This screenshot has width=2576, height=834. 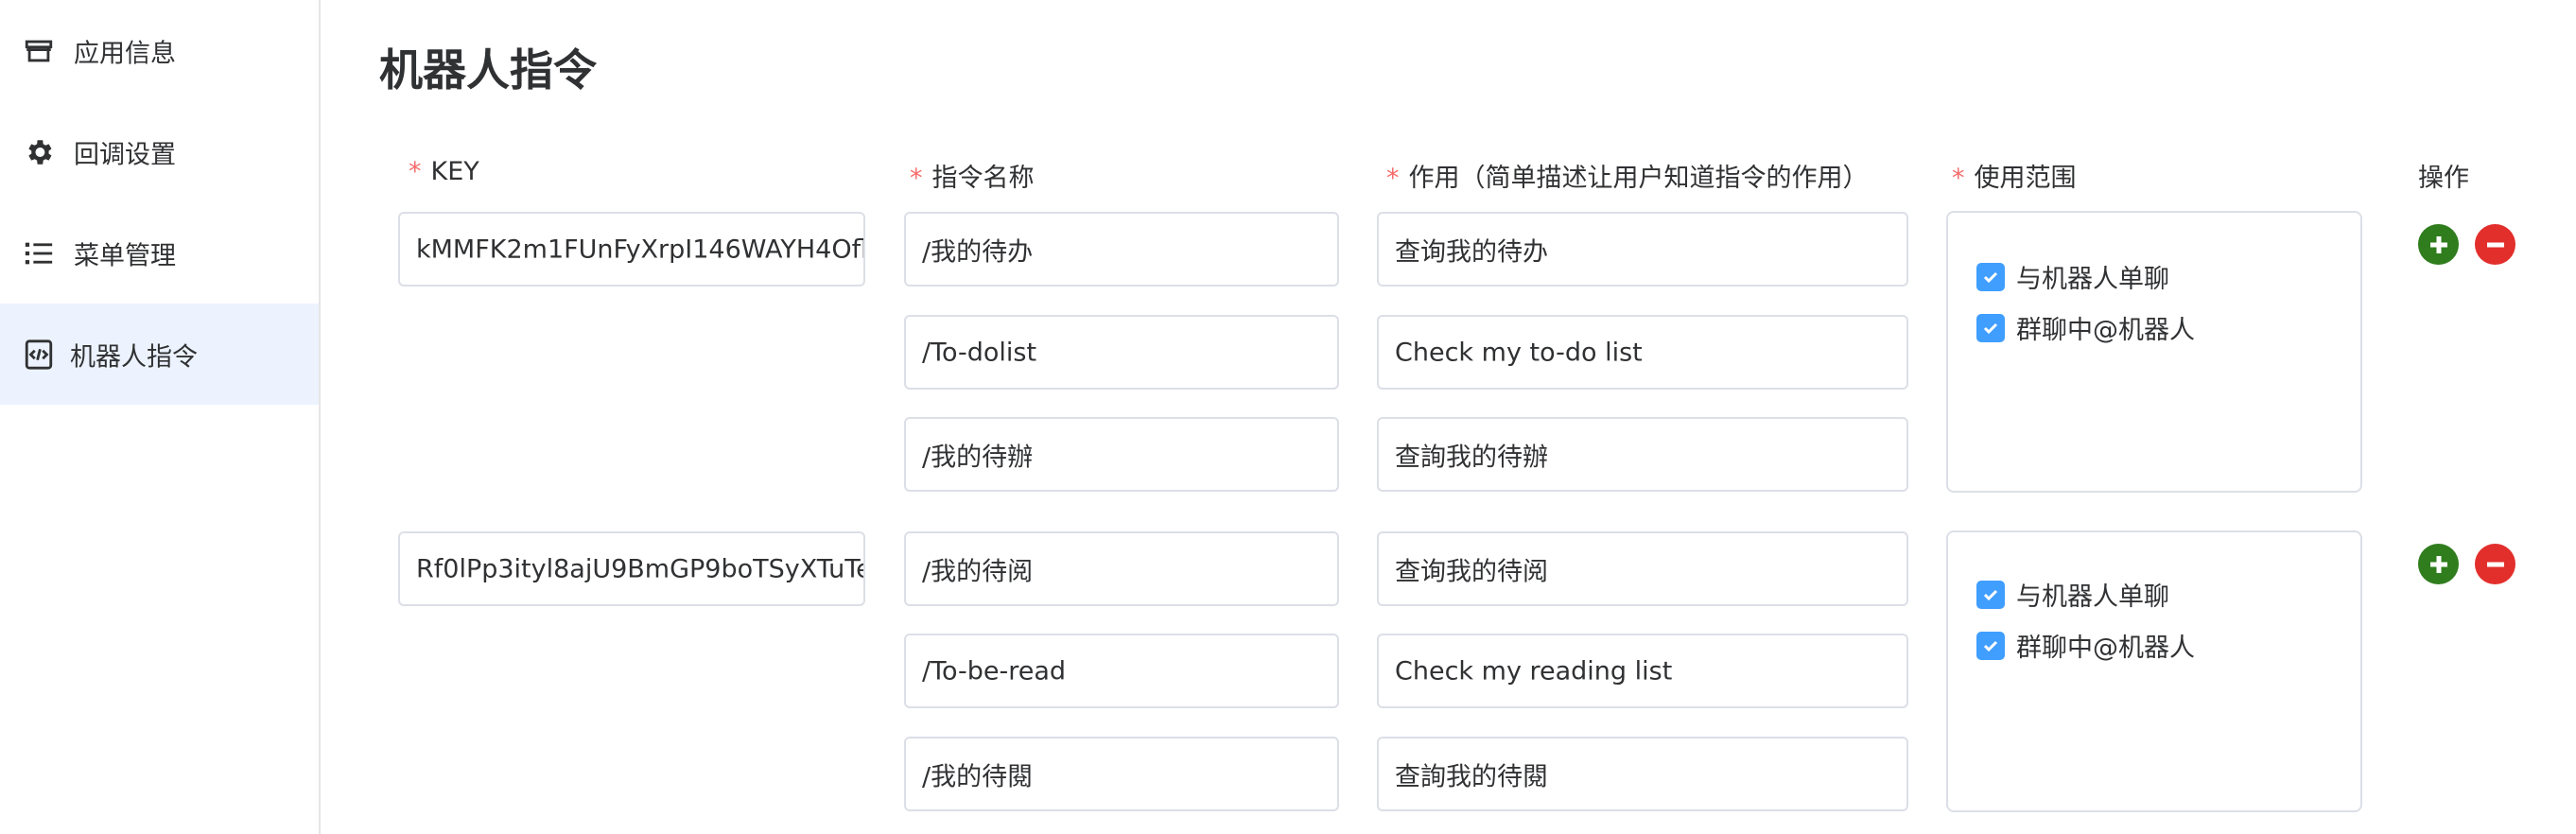 I want to click on list-icon, so click(x=39, y=253).